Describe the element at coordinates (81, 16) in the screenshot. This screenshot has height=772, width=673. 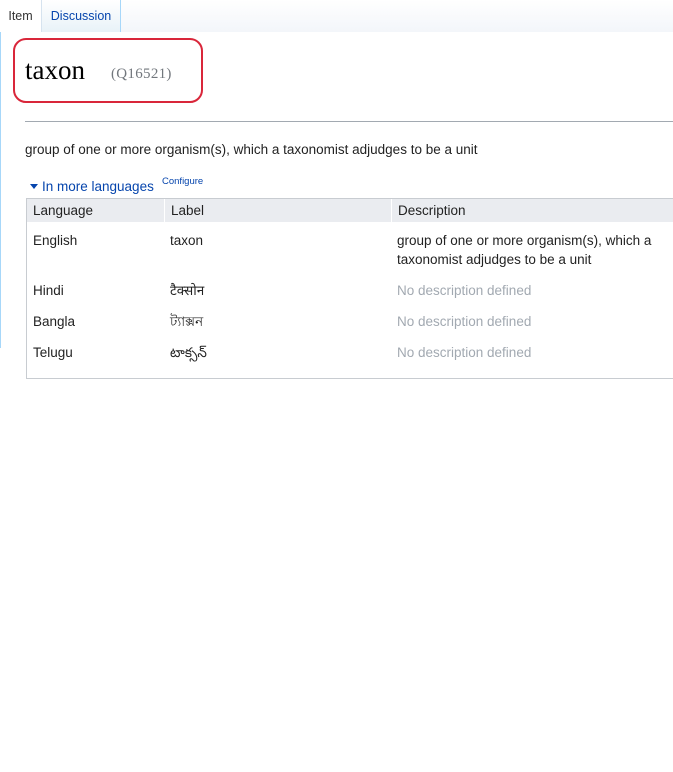
I see `tab-discussion: Discussion` at that location.